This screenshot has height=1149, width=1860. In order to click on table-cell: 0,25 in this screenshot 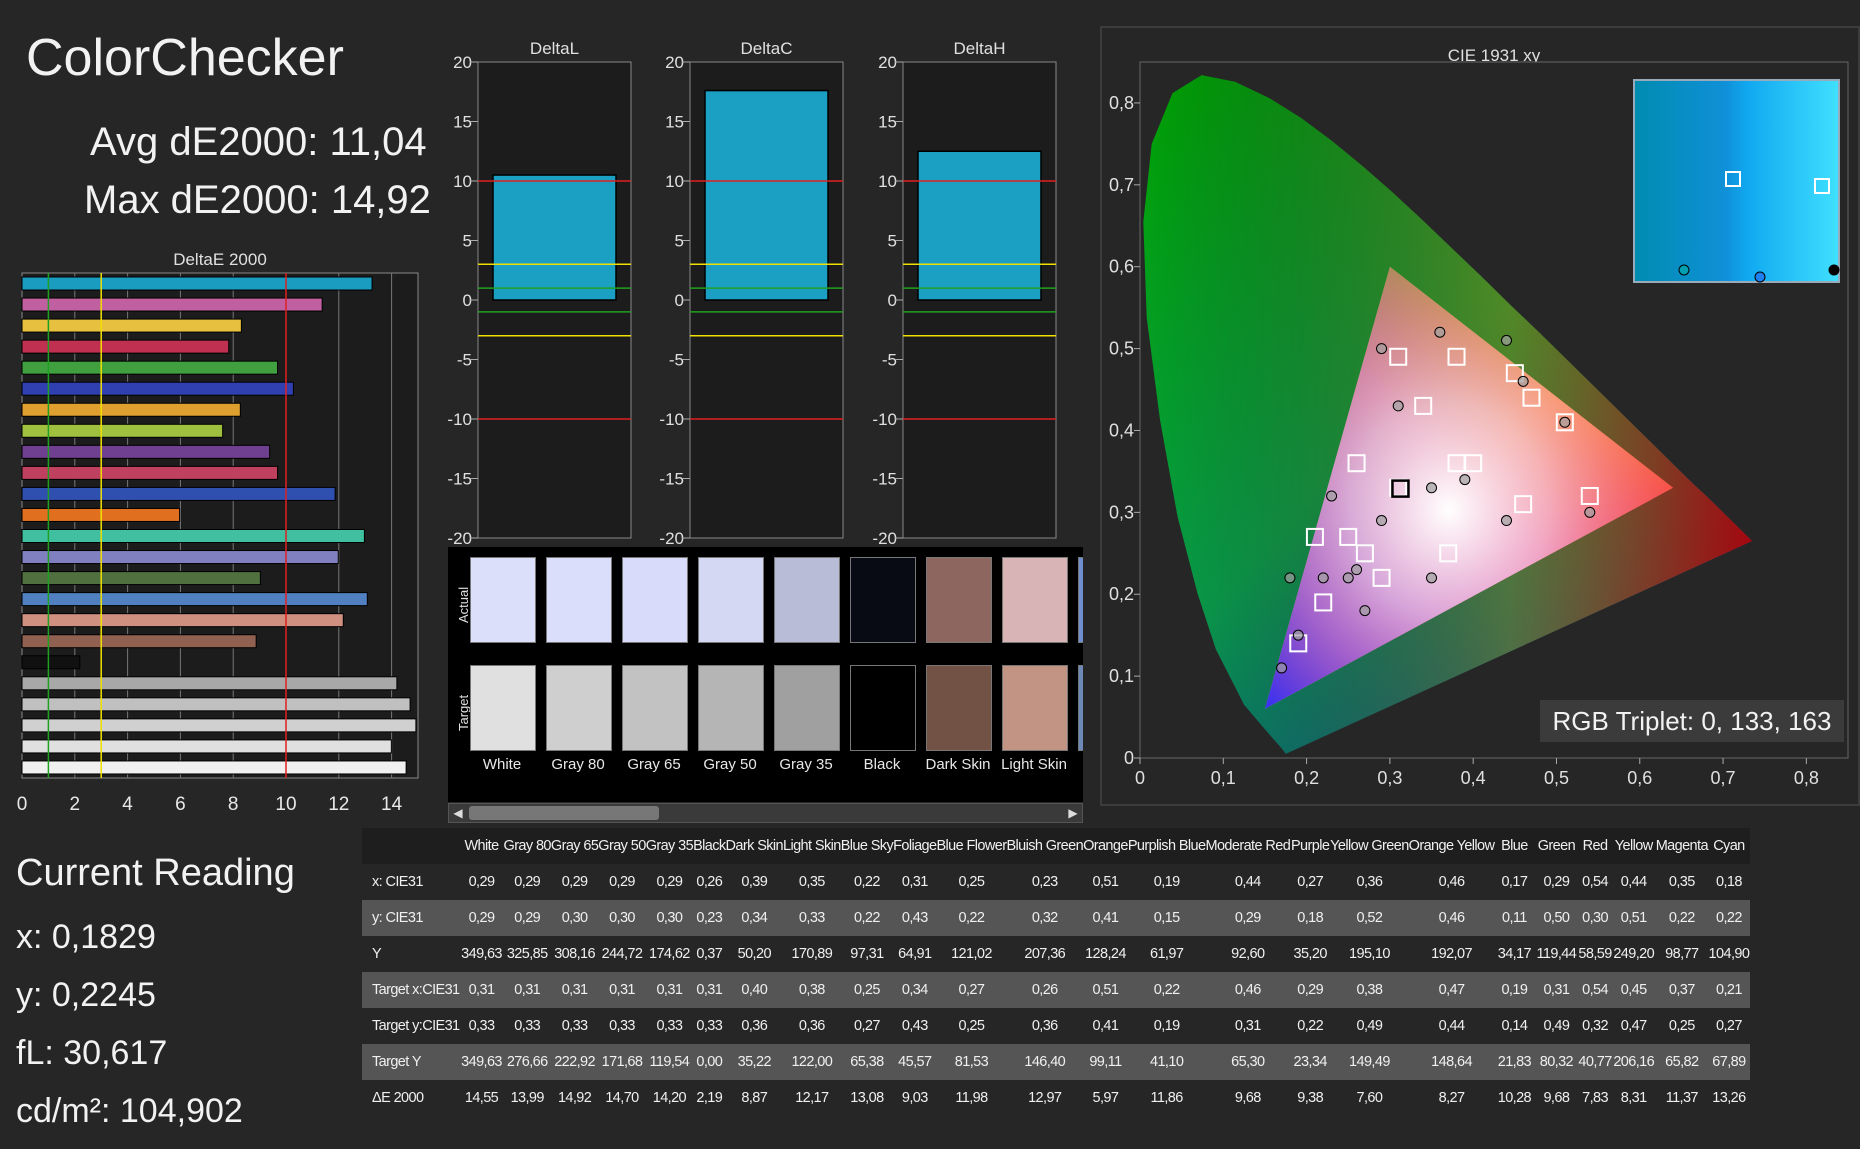, I will do `click(971, 1026)`.